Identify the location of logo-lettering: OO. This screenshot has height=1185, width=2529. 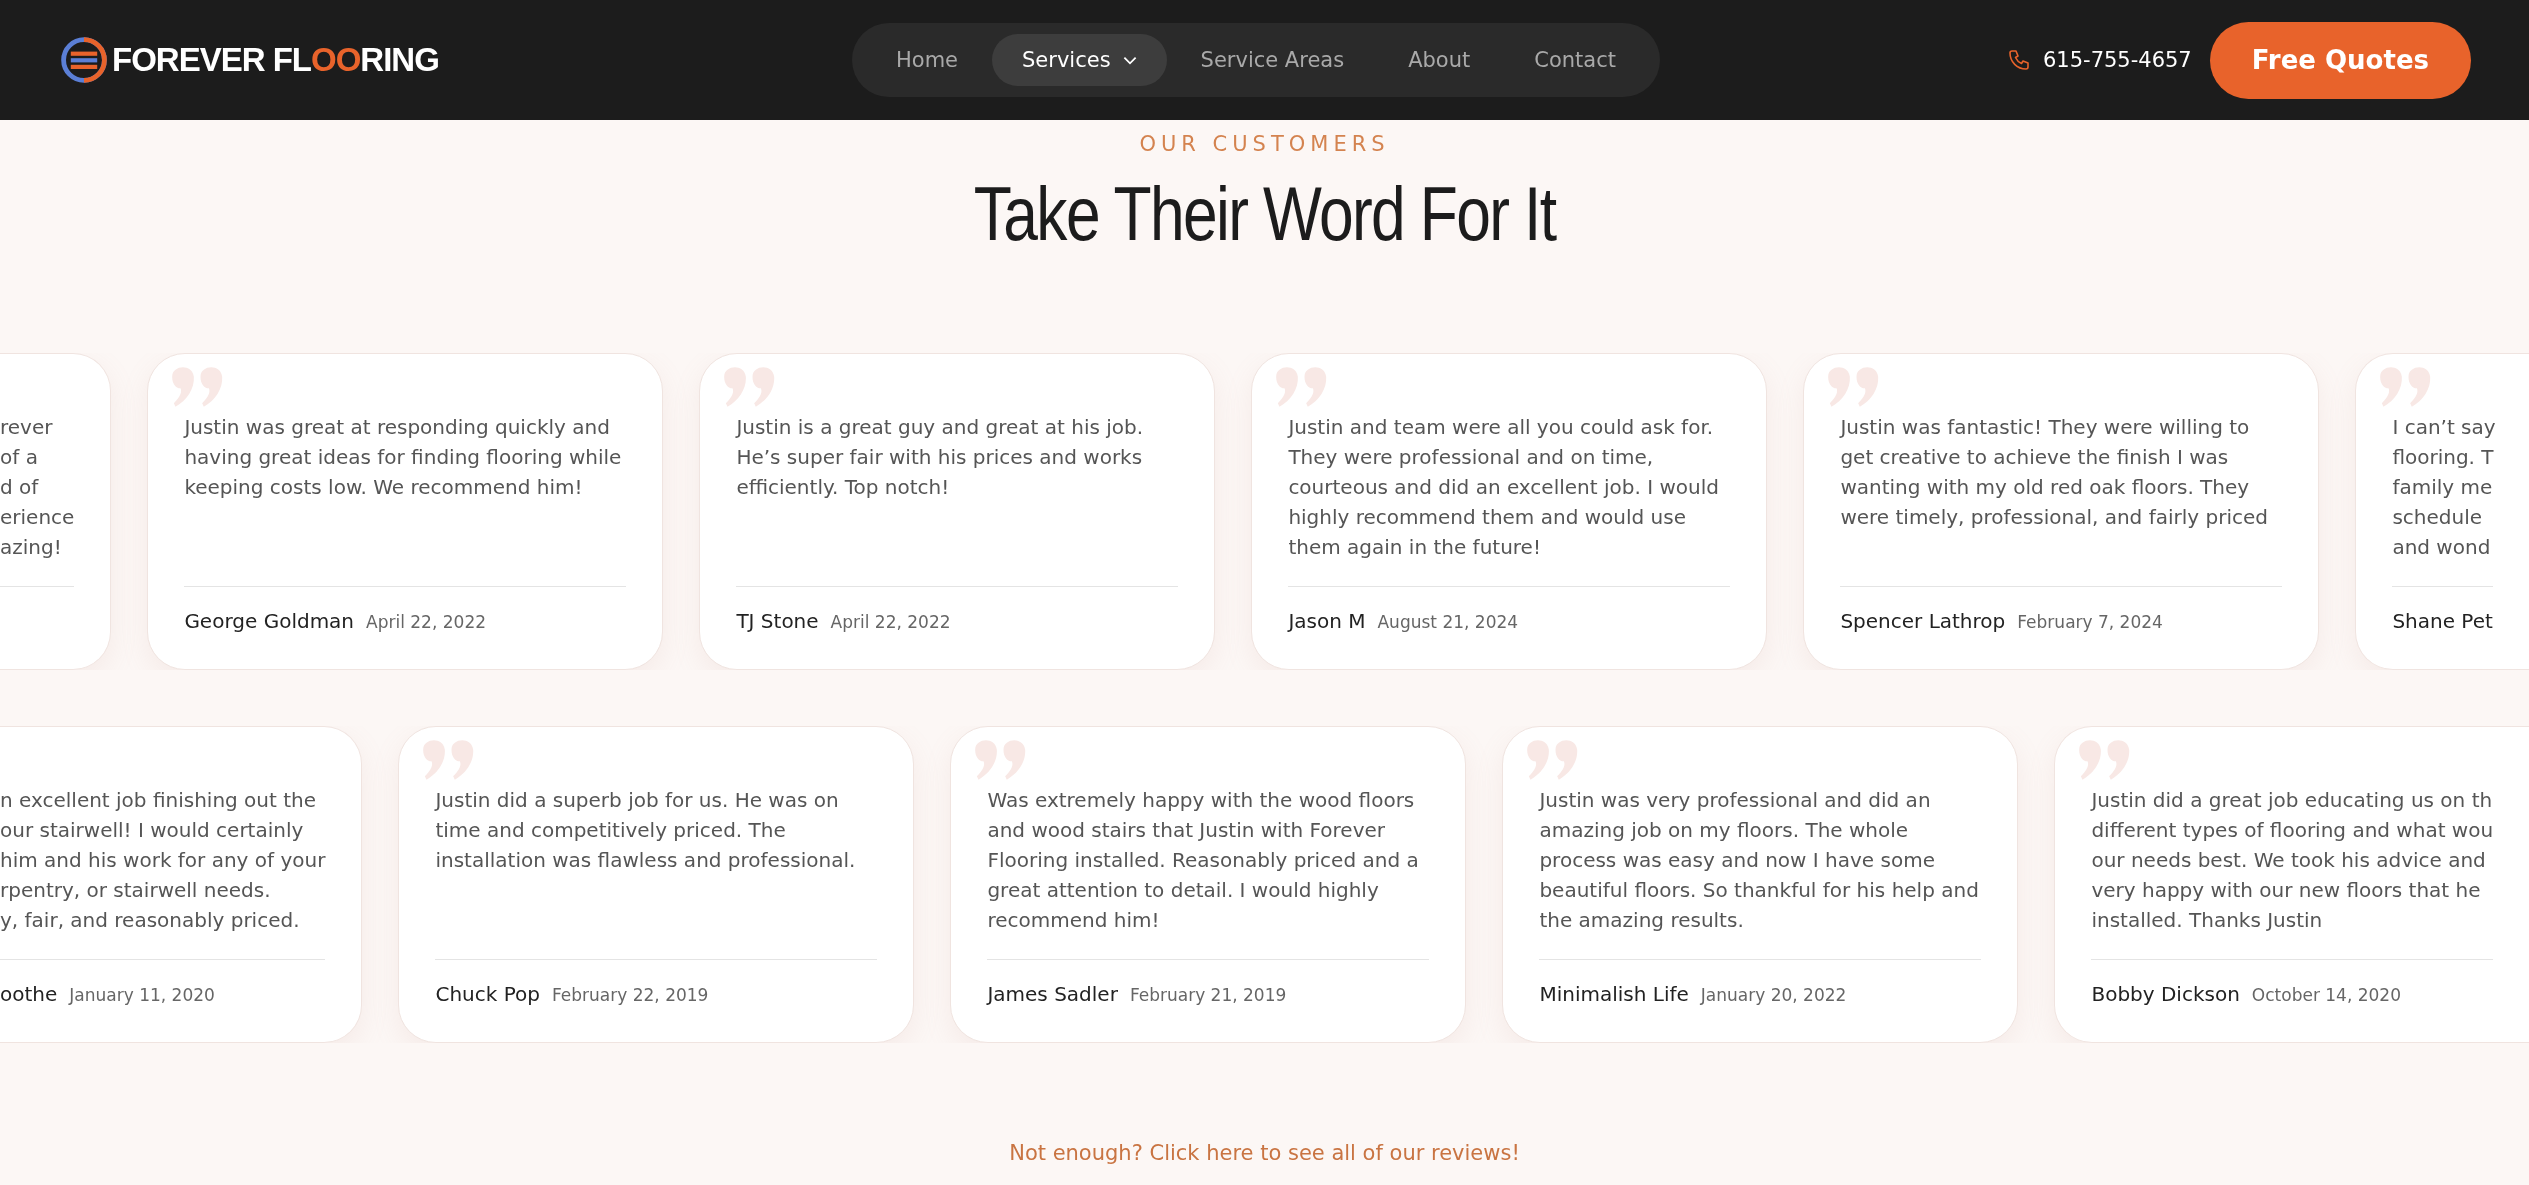
(336, 59).